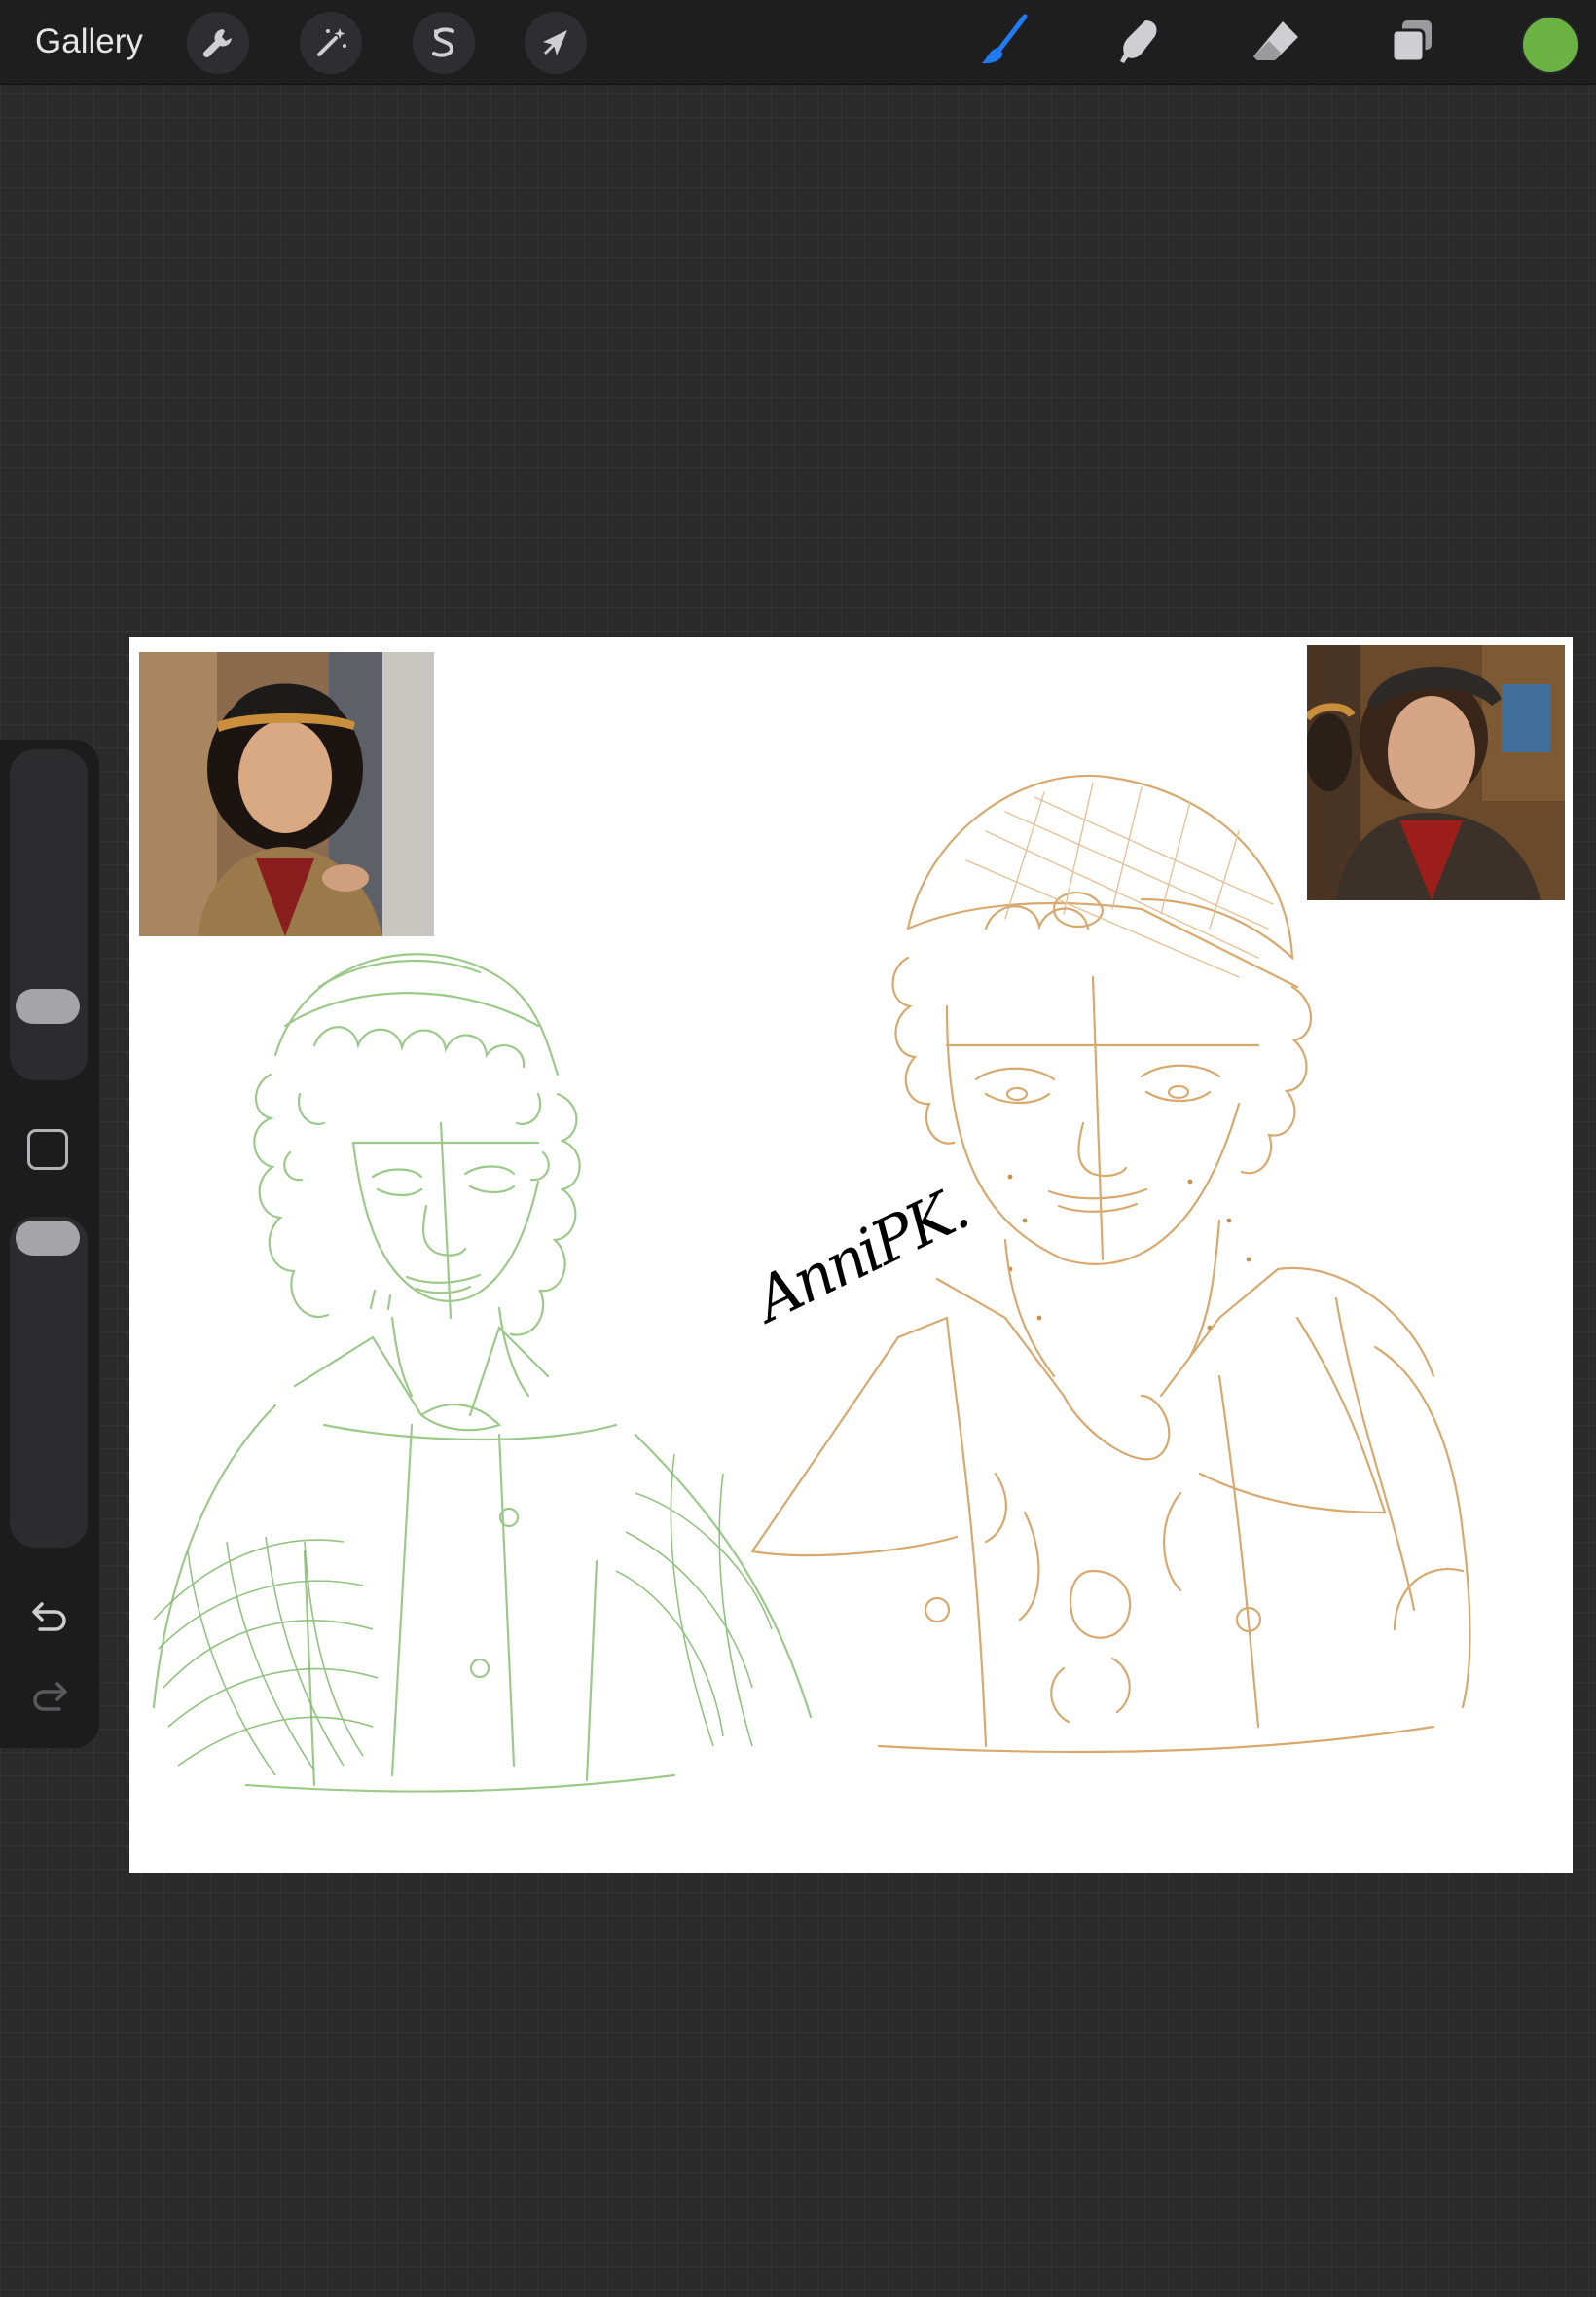 This screenshot has width=1596, height=2297. I want to click on opacity-thumb, so click(48, 1238).